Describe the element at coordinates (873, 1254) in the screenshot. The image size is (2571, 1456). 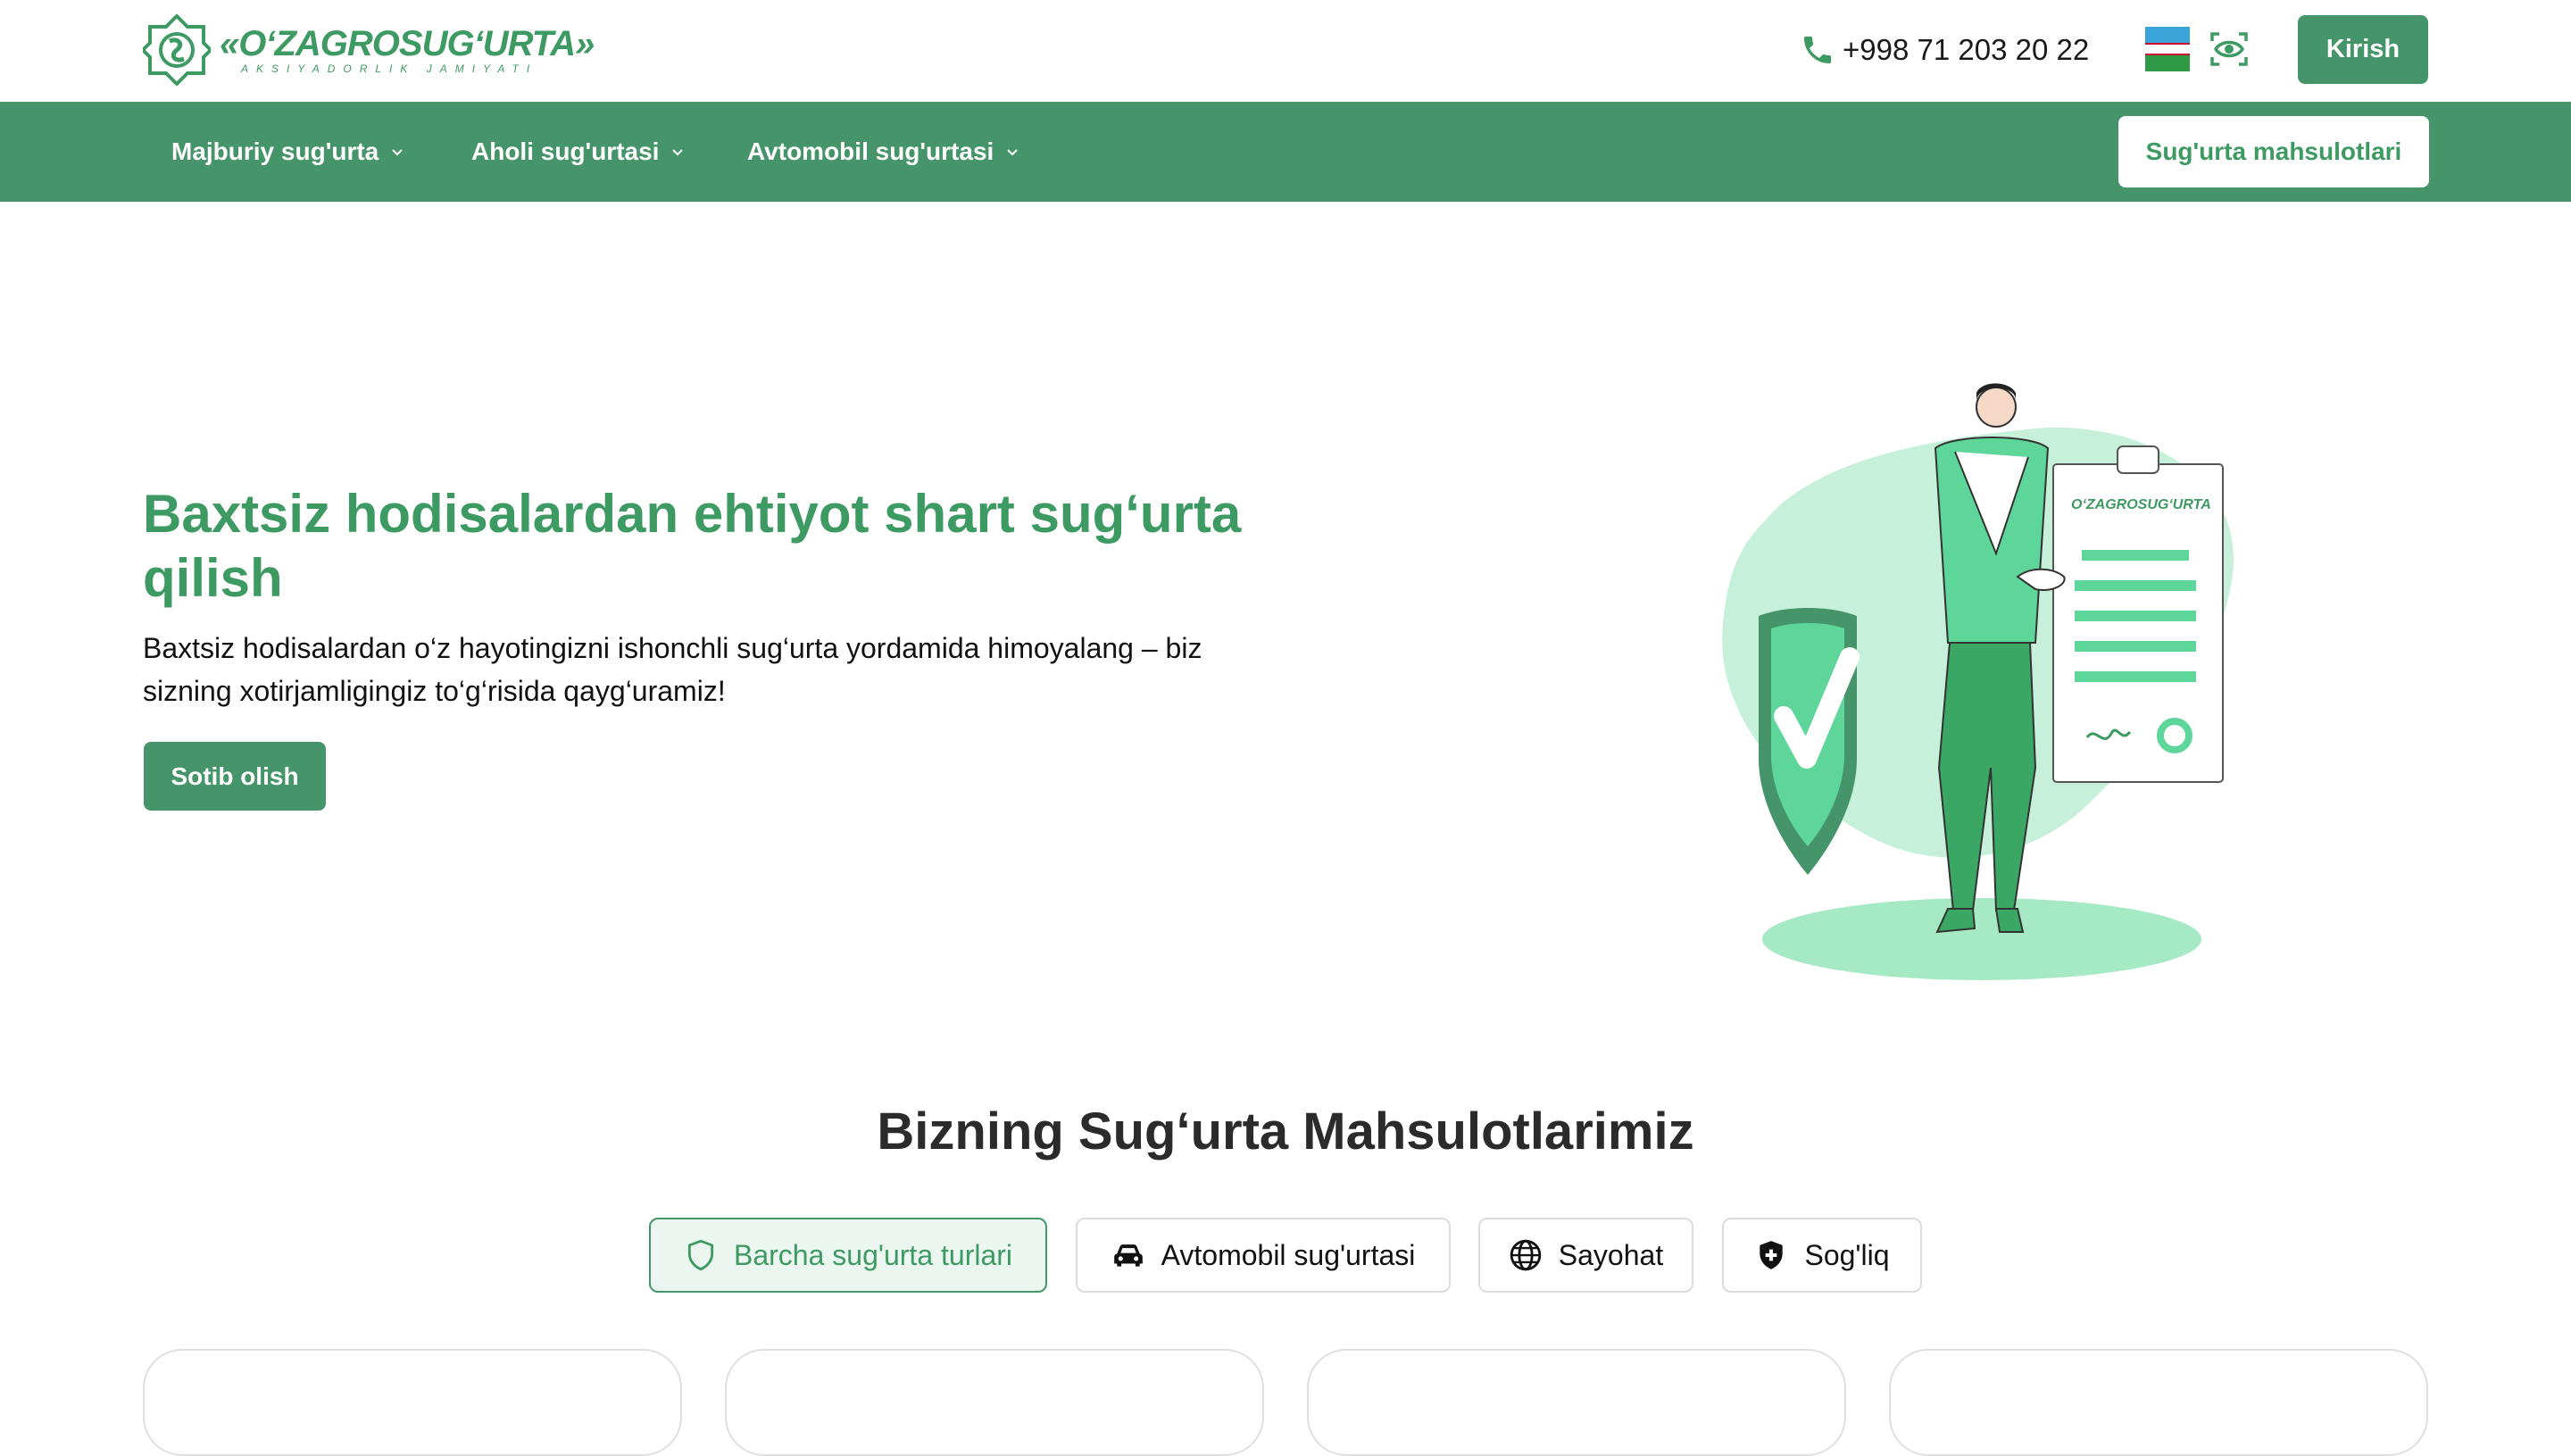
I see `tab-label: Barcha sug'urta turlari` at that location.